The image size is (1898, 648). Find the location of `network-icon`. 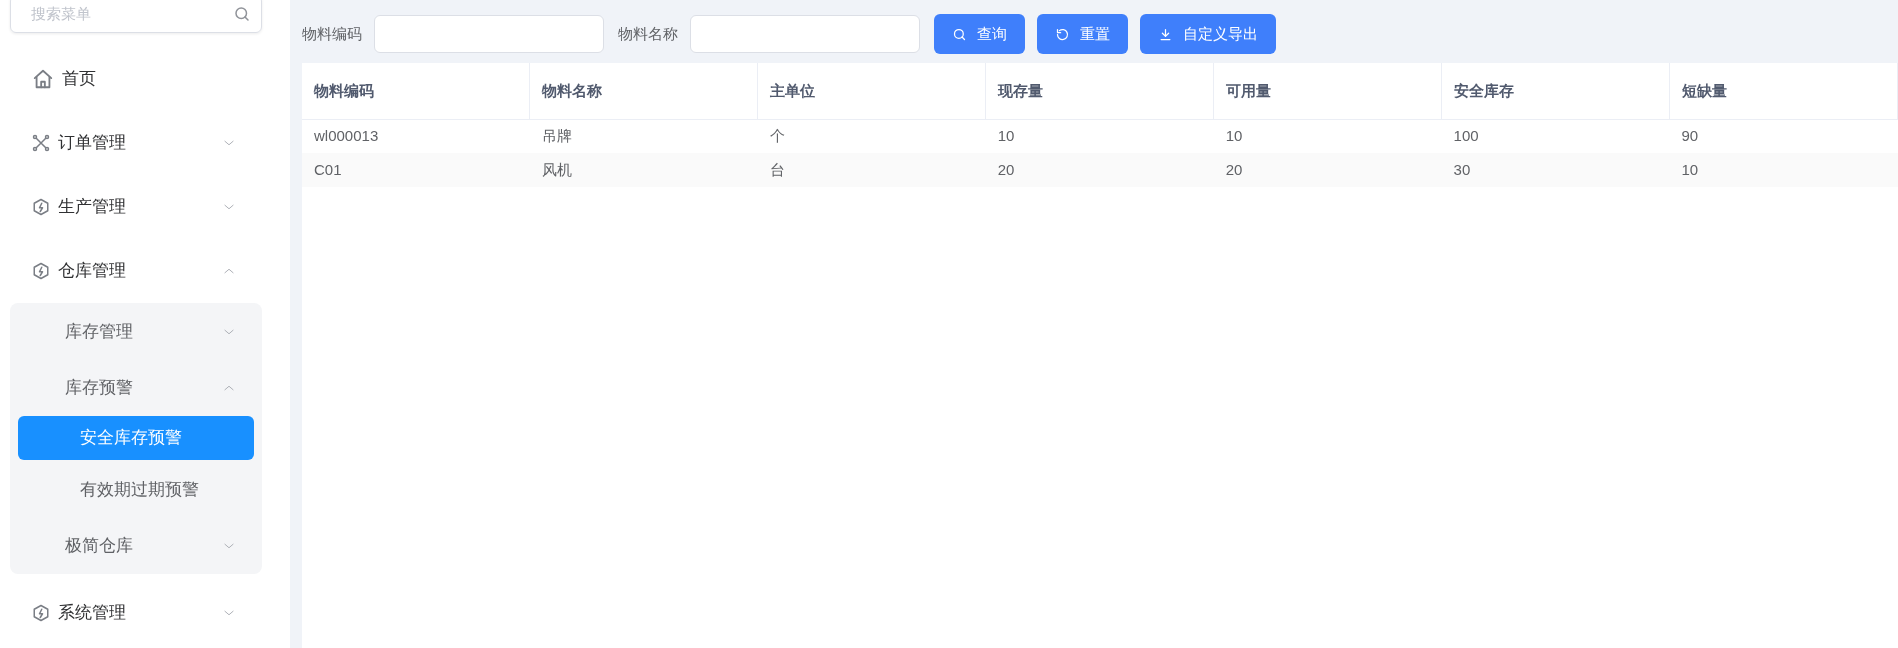

network-icon is located at coordinates (41, 143).